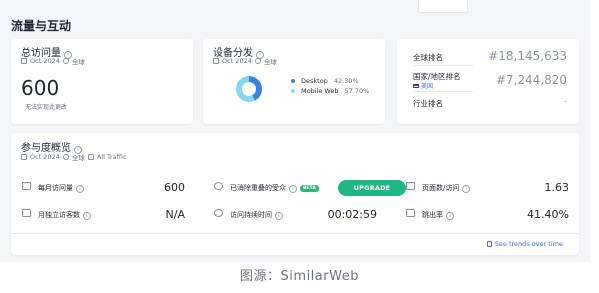 This screenshot has width=599, height=293. I want to click on country-link-text: 美国, so click(427, 86).